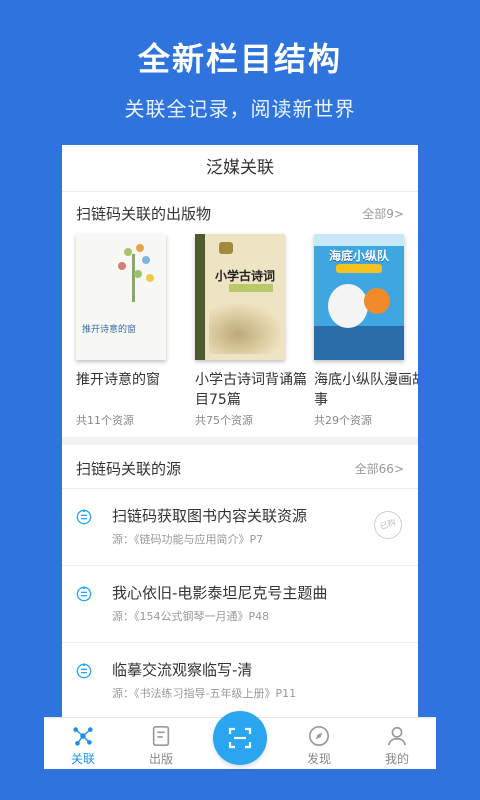  What do you see at coordinates (118, 380) in the screenshot?
I see `book-title: 推开诗意的窗` at bounding box center [118, 380].